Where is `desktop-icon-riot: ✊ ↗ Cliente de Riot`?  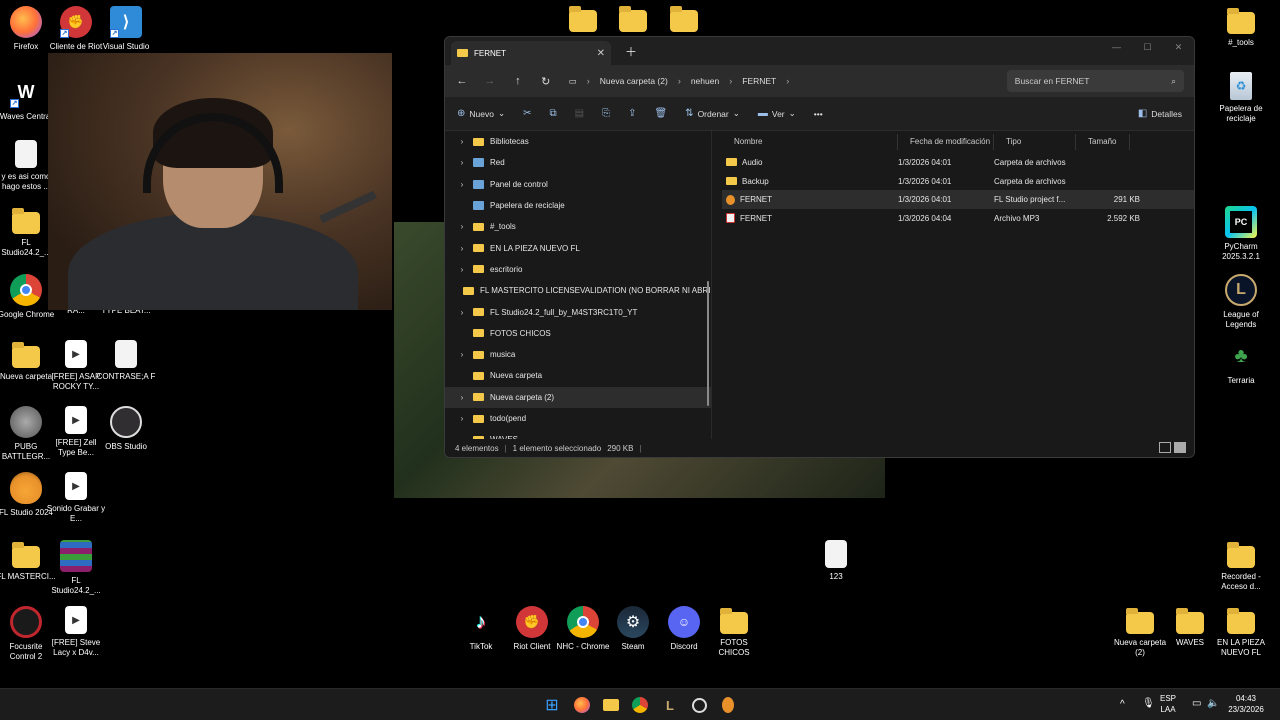 desktop-icon-riot: ✊ ↗ Cliente de Riot is located at coordinates (76, 29).